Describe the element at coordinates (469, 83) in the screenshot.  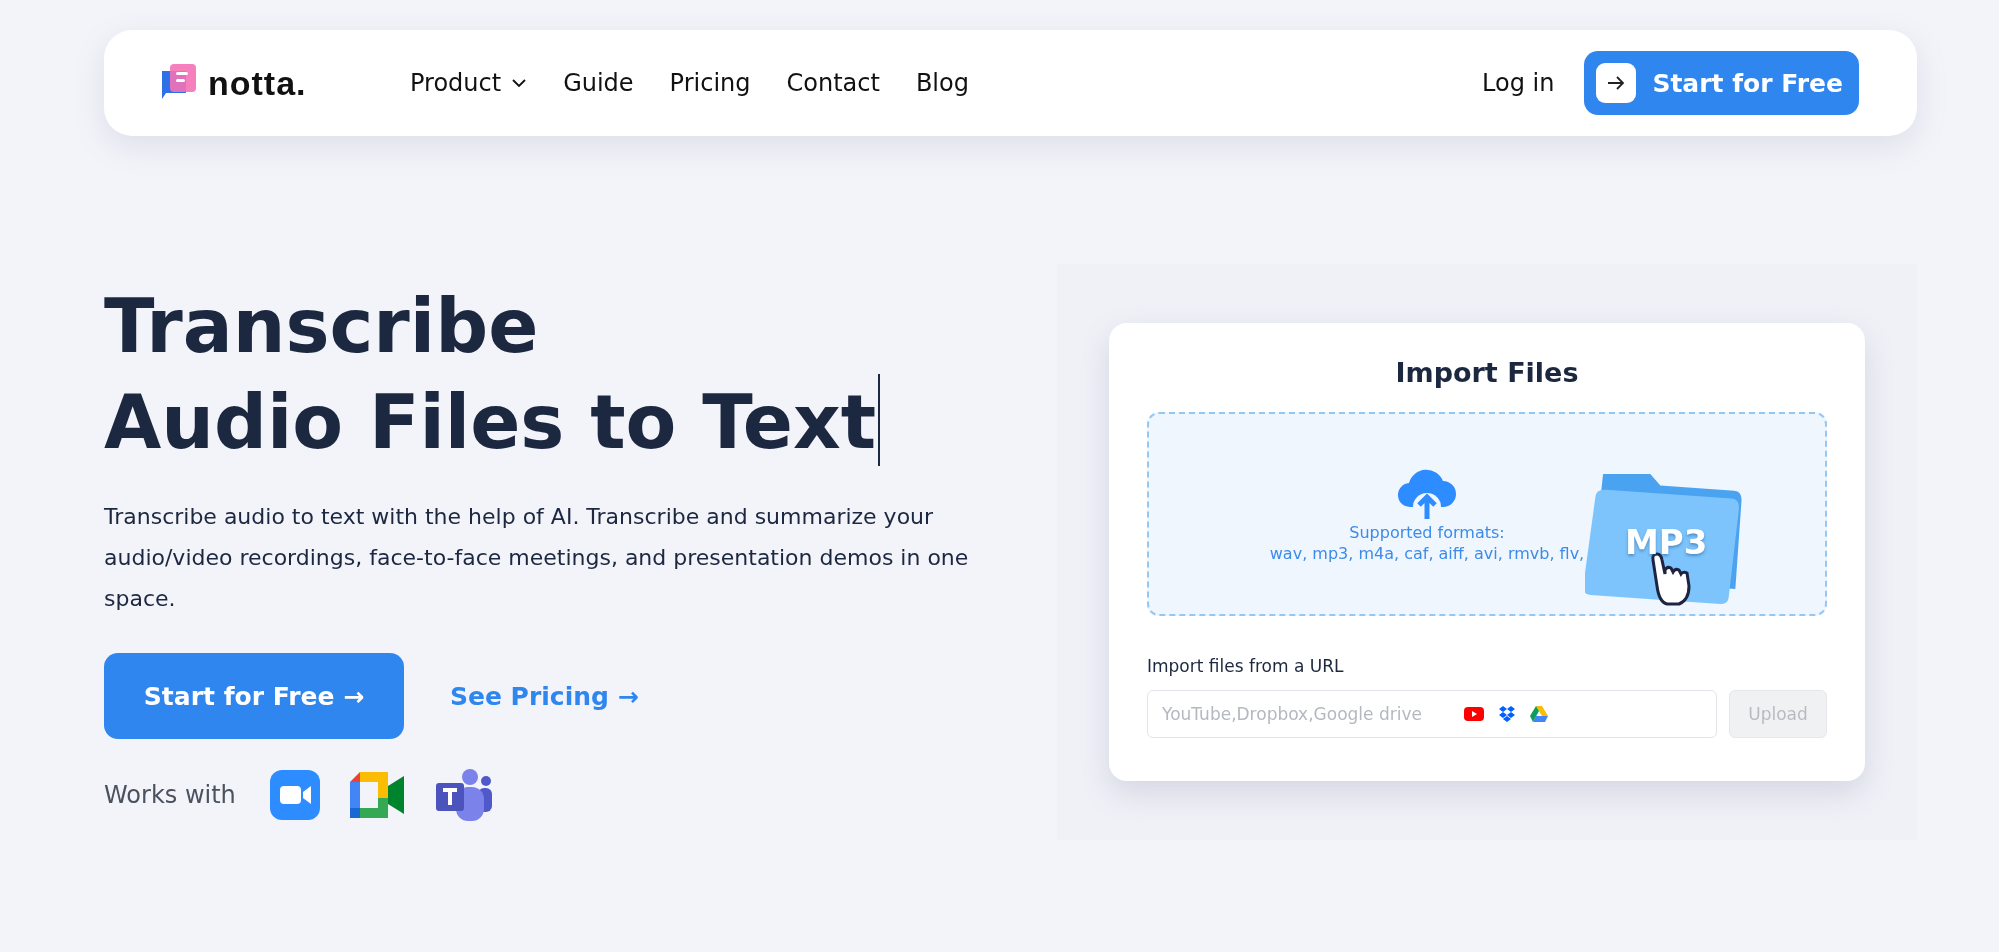
I see `nav-link: Product` at that location.